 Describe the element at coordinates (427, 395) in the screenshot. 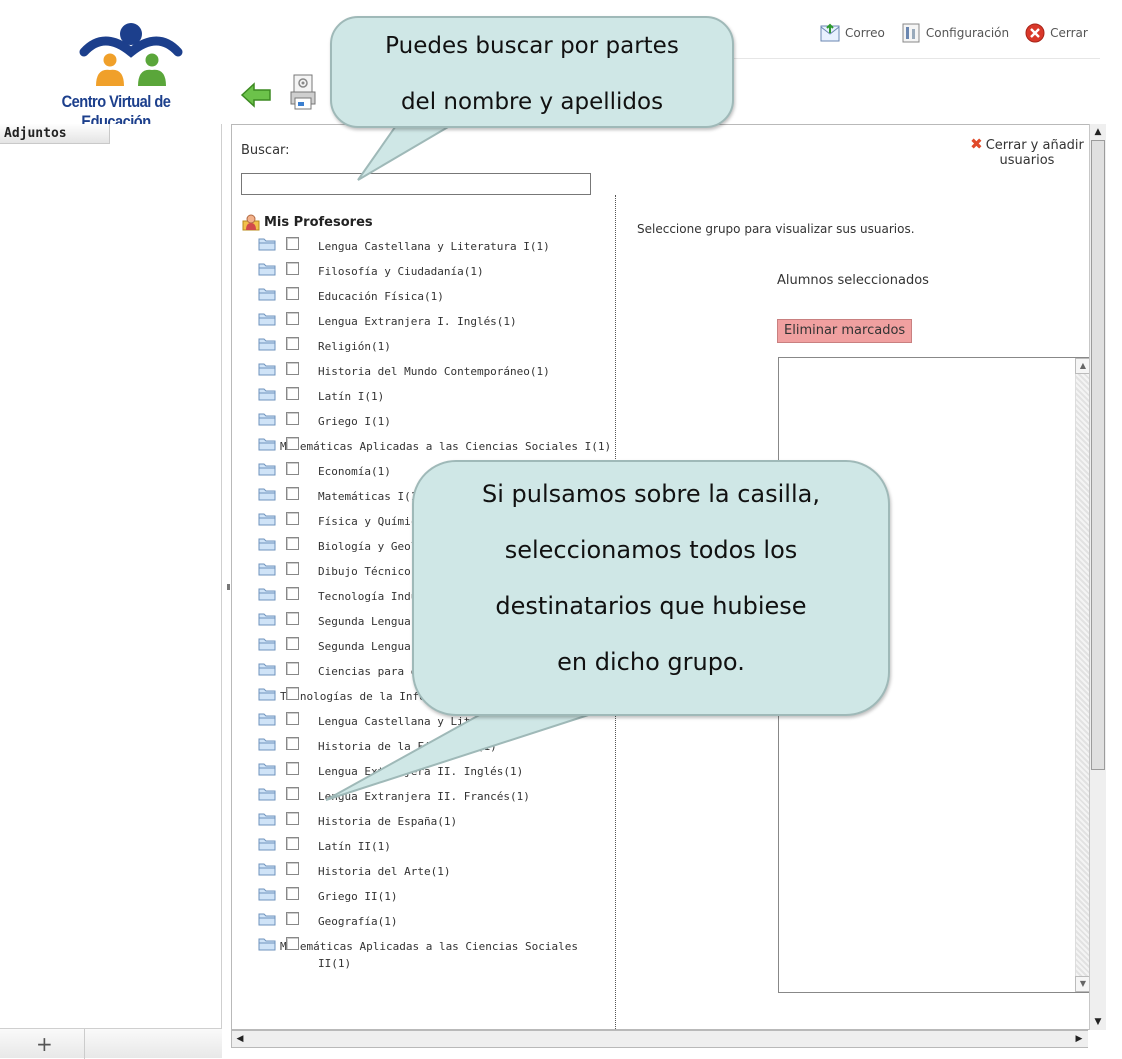

I see `tree-item: Latín I(1)` at that location.